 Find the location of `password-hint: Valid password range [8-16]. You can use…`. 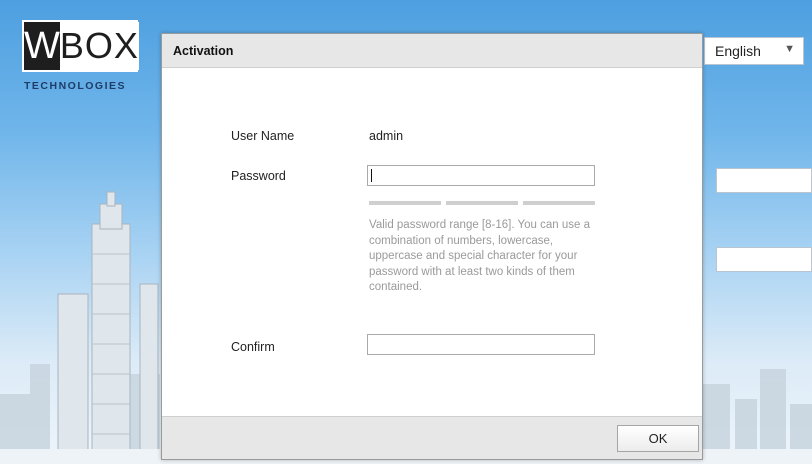

password-hint: Valid password range [8-16]. You can use… is located at coordinates (479, 256).